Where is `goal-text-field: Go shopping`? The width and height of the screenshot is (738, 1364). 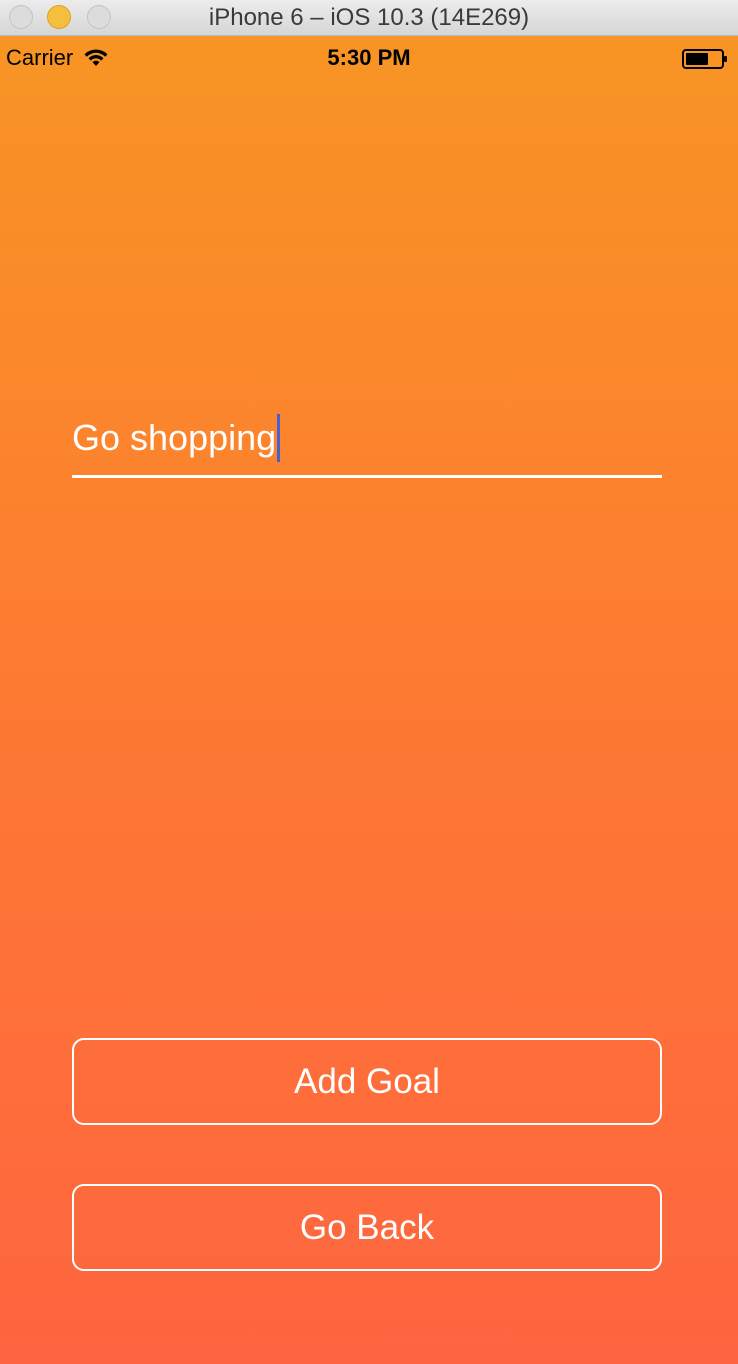 goal-text-field: Go shopping is located at coordinates (367, 439).